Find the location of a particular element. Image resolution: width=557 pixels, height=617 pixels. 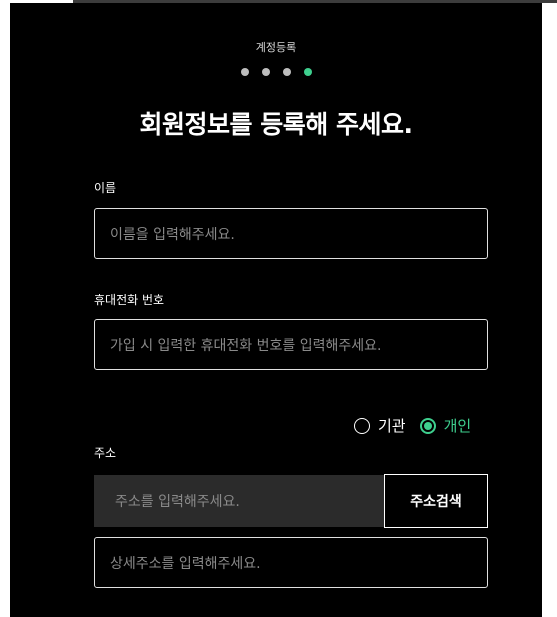

name-label: 이름 is located at coordinates (105, 188).